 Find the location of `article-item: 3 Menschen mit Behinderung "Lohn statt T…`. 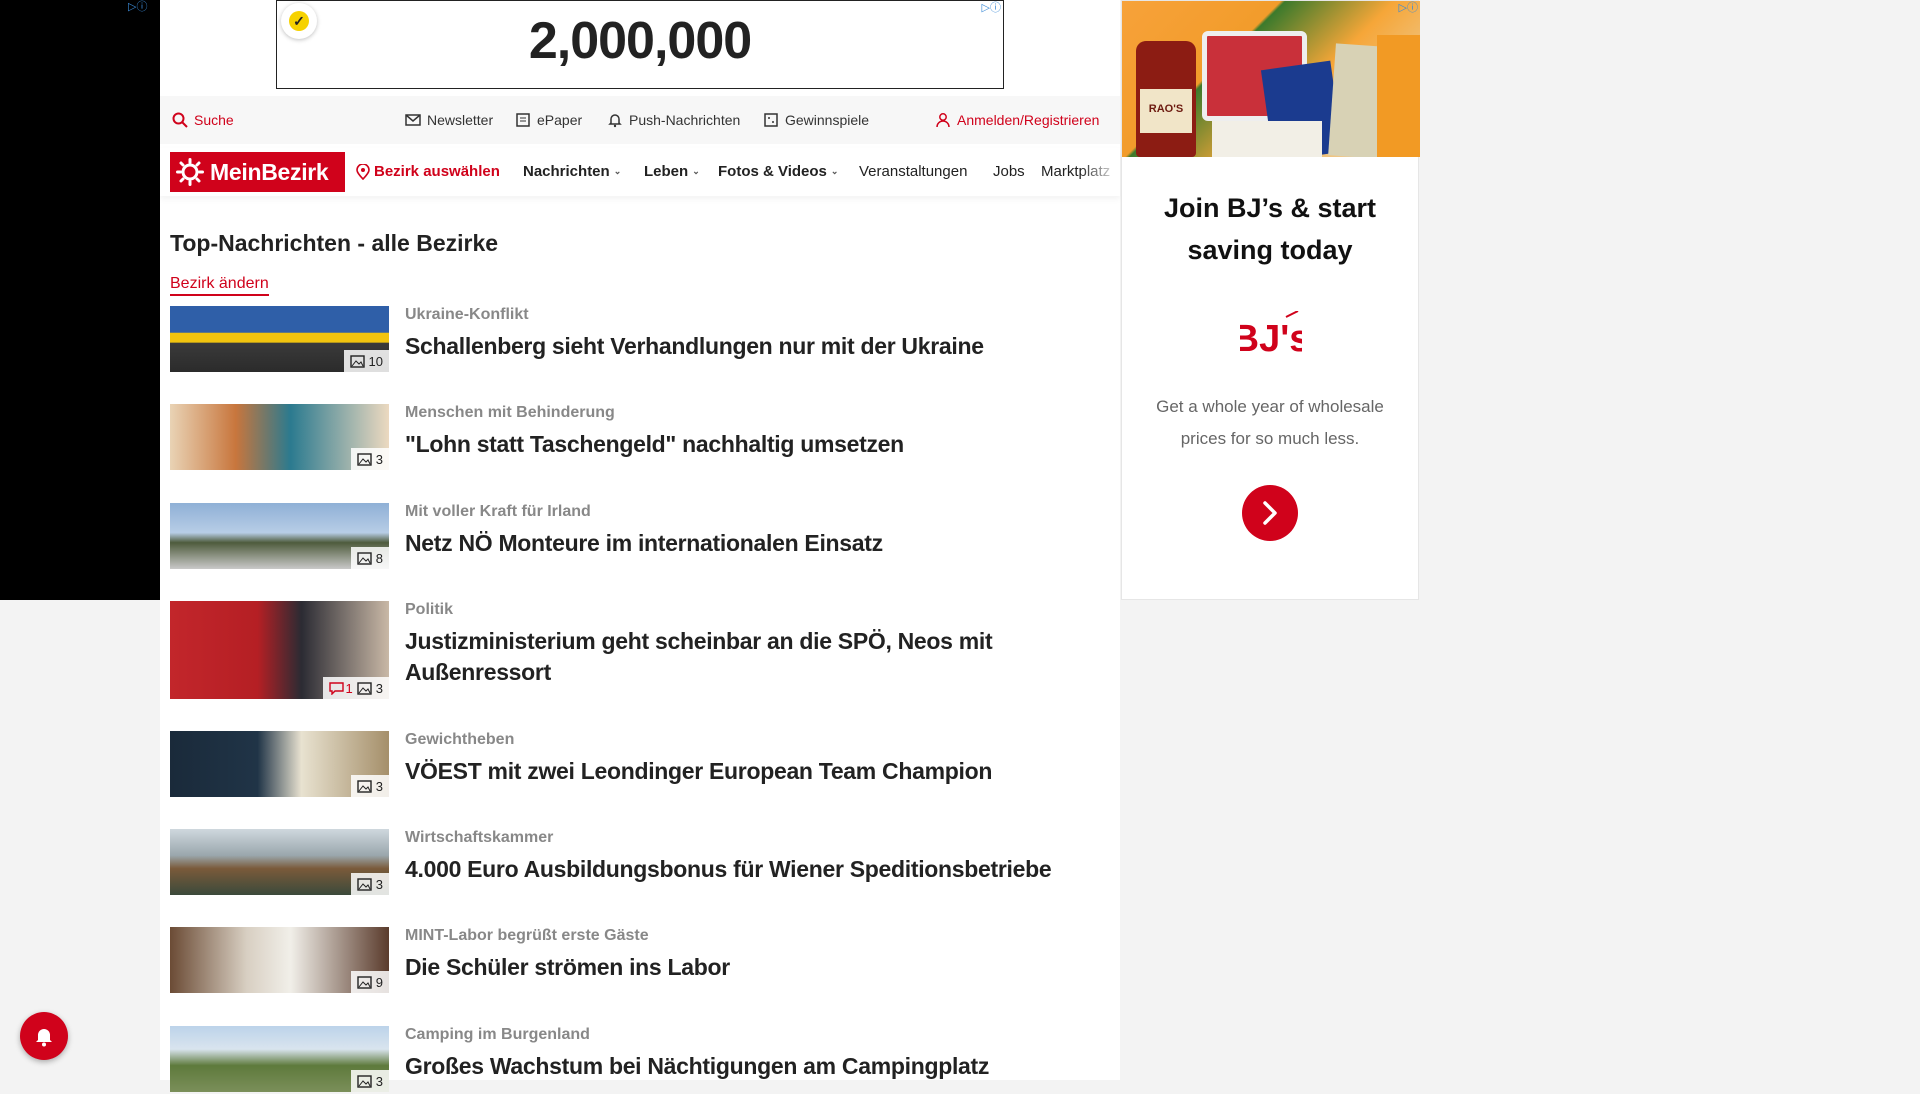

article-item: 3 Menschen mit Behinderung "Lohn statt T… is located at coordinates (635, 438).